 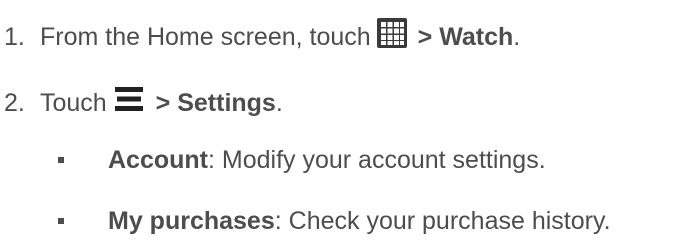 I want to click on step-1: 1. From the Home screen, touch > Watch ., so click(x=260, y=36).